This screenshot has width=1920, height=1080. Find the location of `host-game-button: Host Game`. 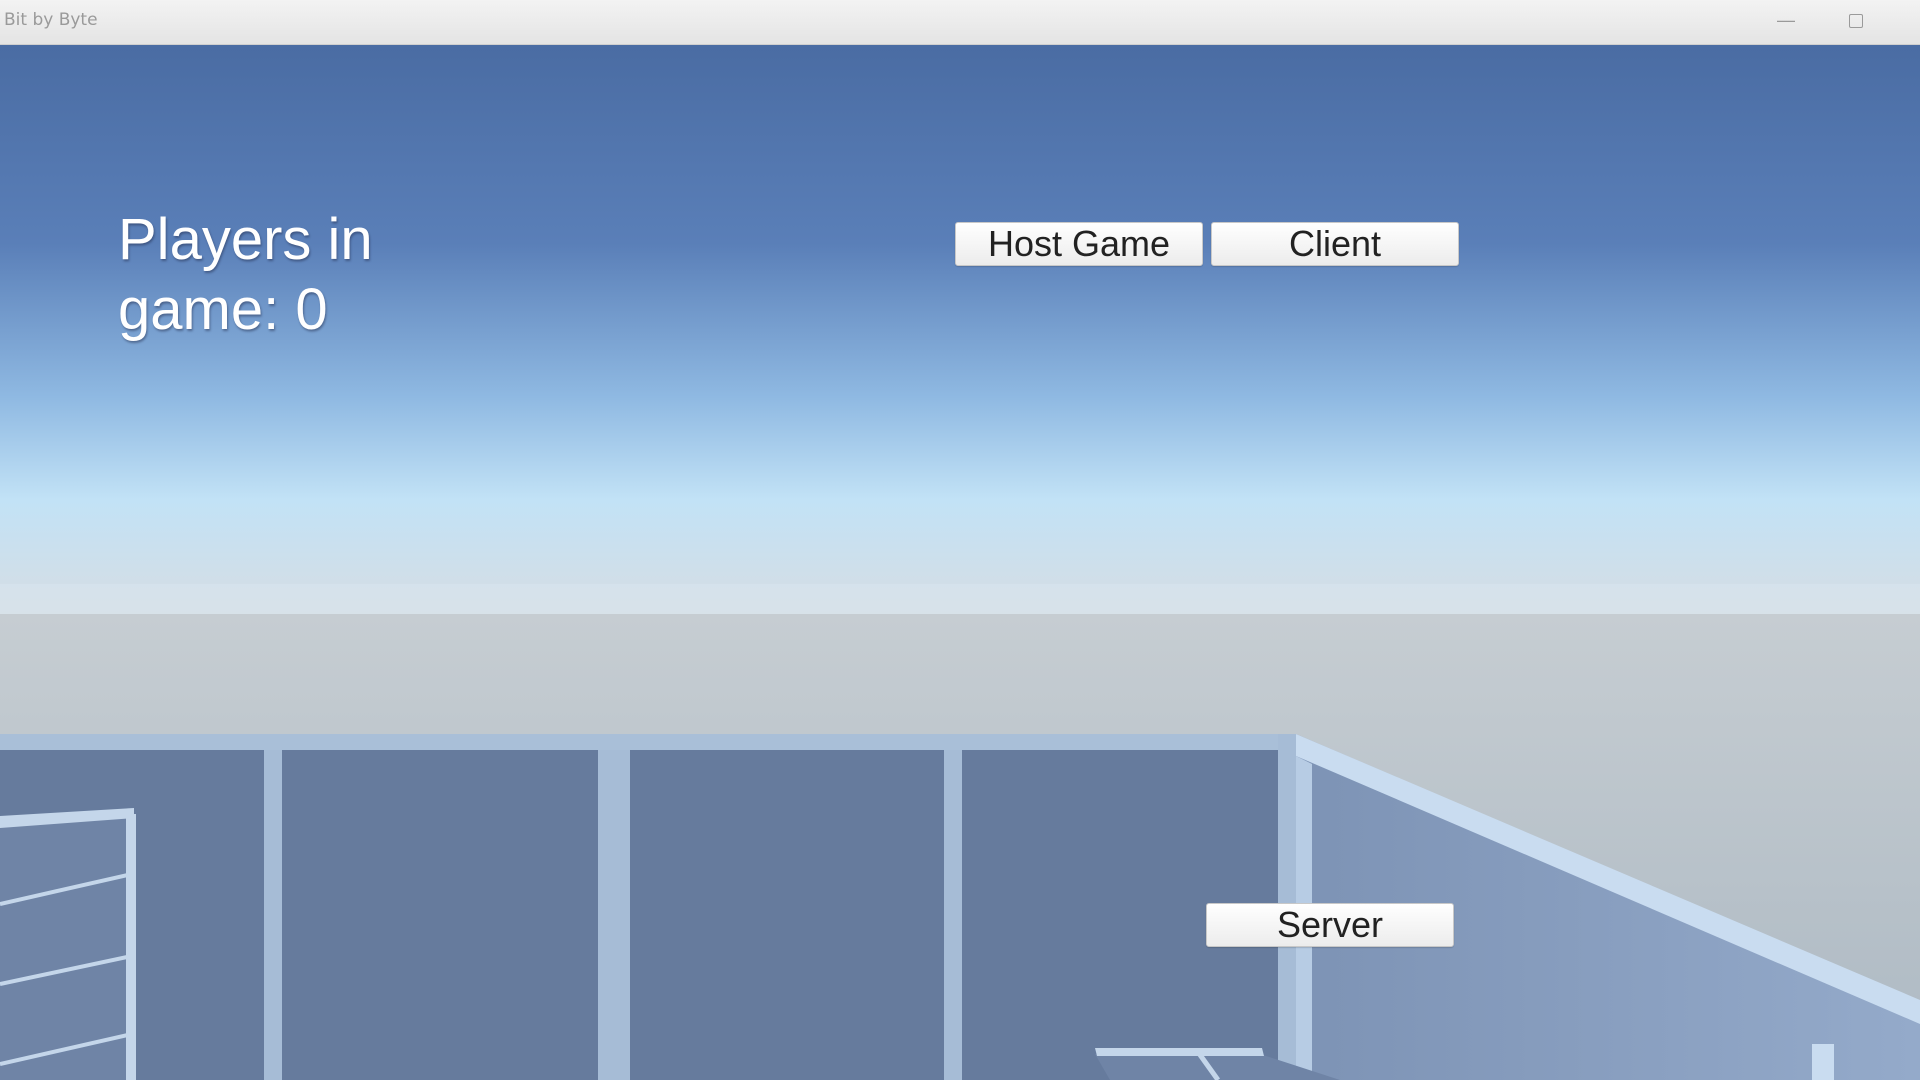

host-game-button: Host Game is located at coordinates (1079, 244).